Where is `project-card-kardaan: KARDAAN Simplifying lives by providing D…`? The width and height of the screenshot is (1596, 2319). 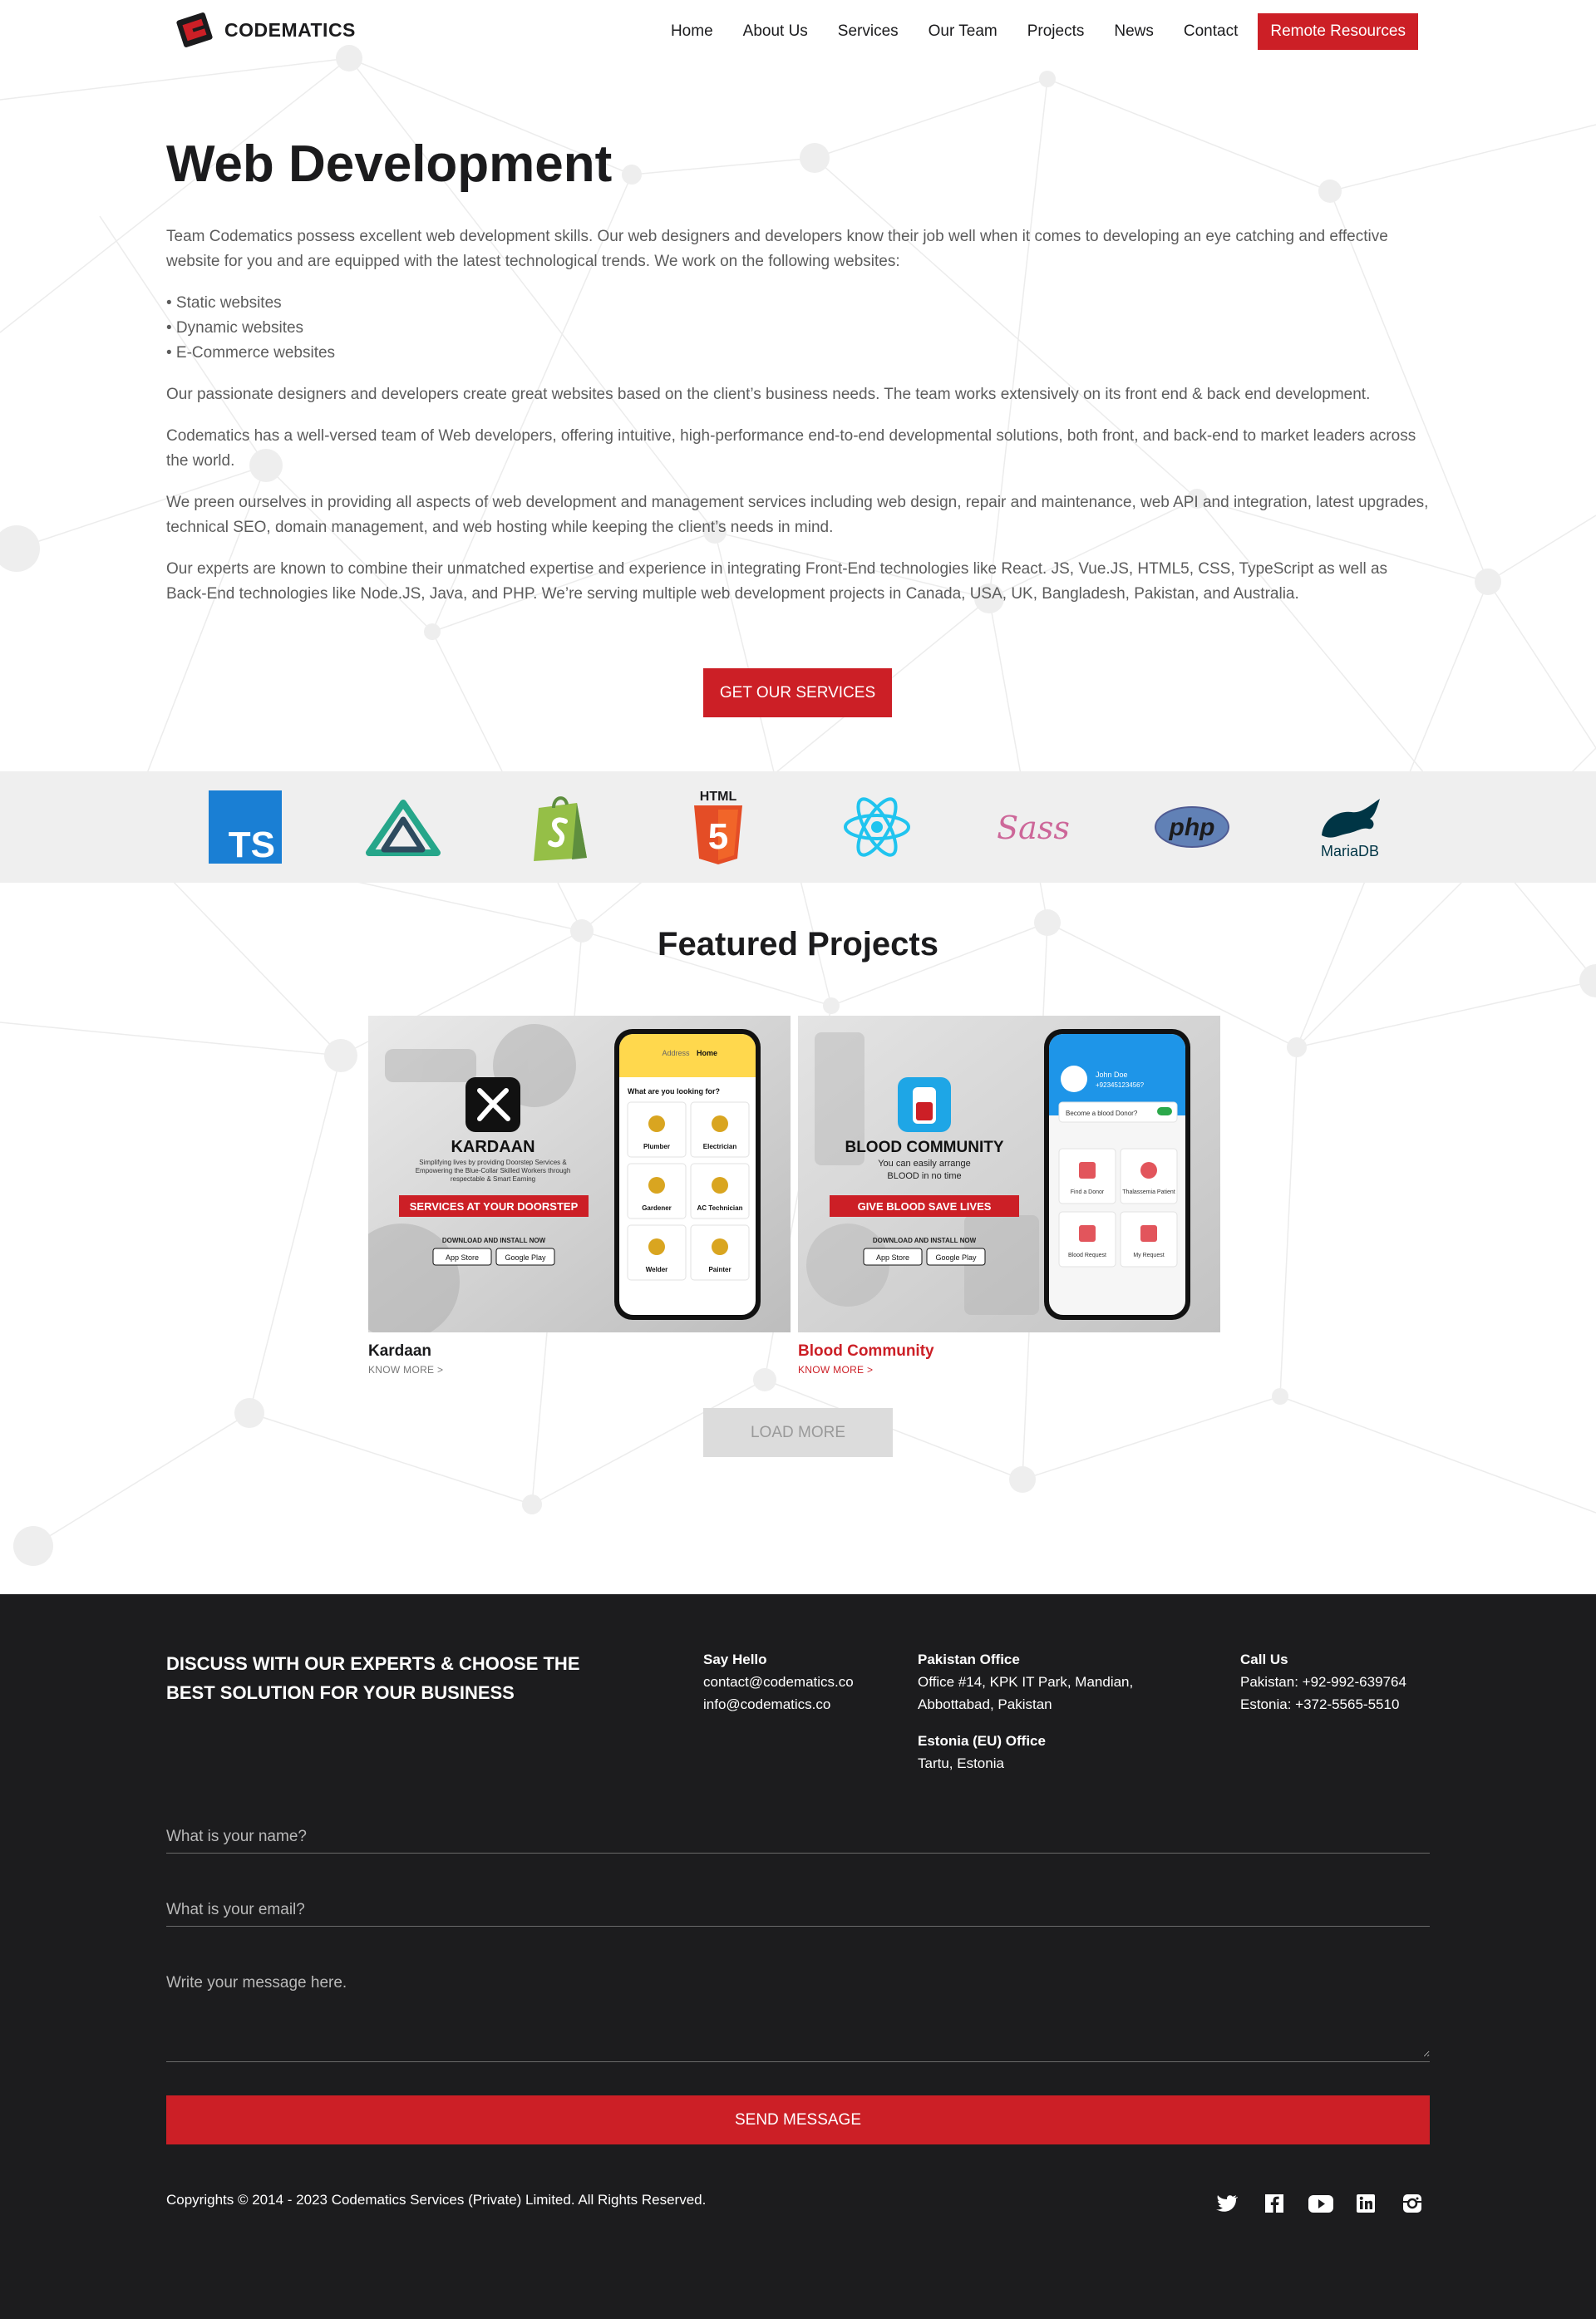 project-card-kardaan: KARDAAN Simplifying lives by providing D… is located at coordinates (579, 1196).